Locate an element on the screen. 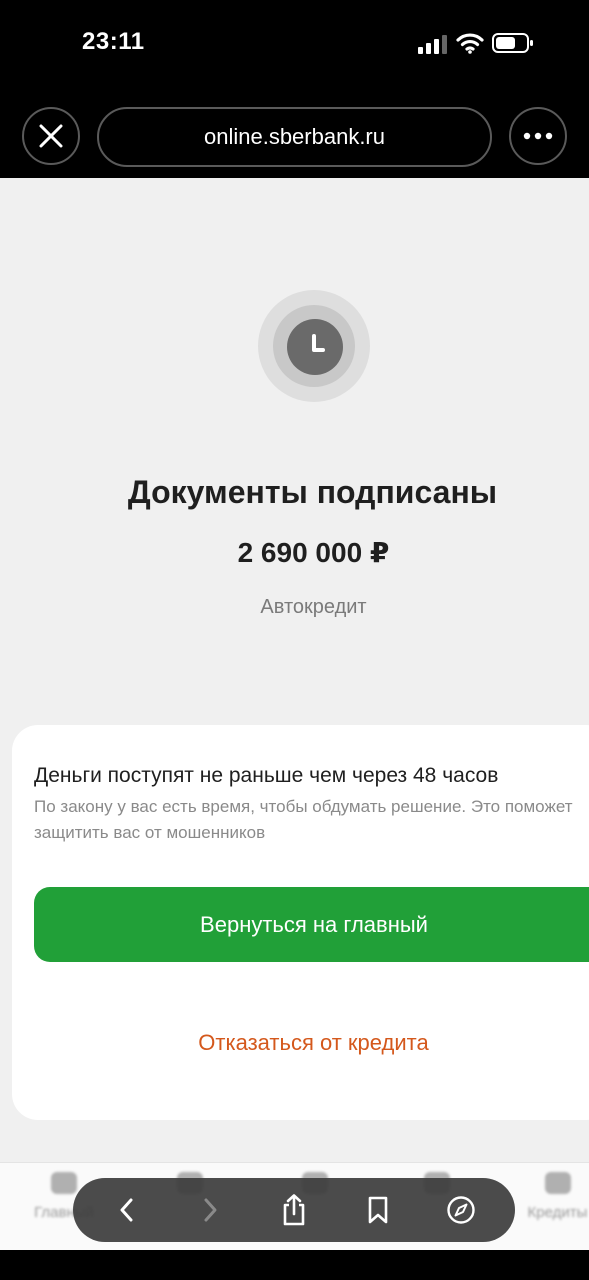 This screenshot has width=589, height=1280. nav-item-credits: Кредиты is located at coordinates (557, 1196).